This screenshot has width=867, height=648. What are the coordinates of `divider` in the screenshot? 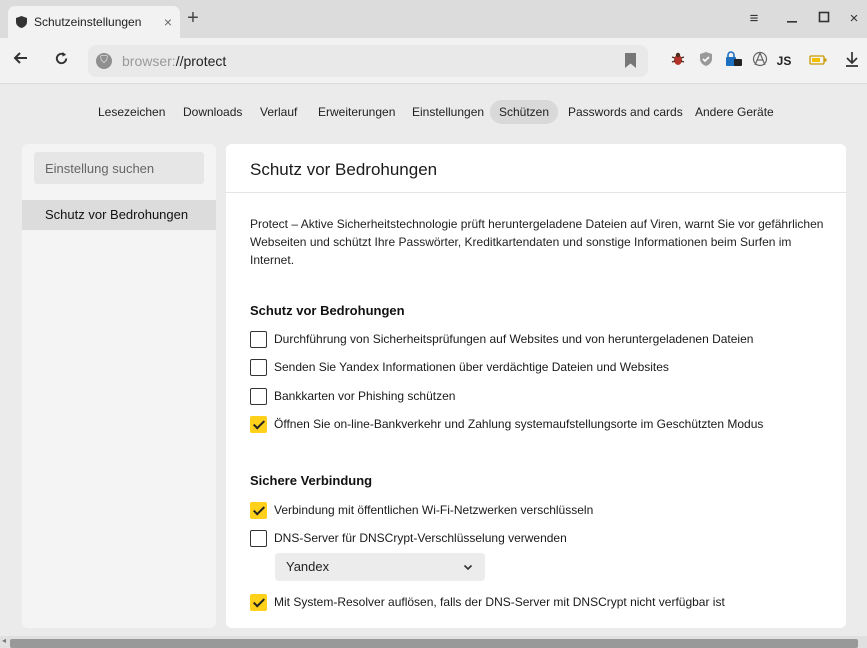 It's located at (536, 192).